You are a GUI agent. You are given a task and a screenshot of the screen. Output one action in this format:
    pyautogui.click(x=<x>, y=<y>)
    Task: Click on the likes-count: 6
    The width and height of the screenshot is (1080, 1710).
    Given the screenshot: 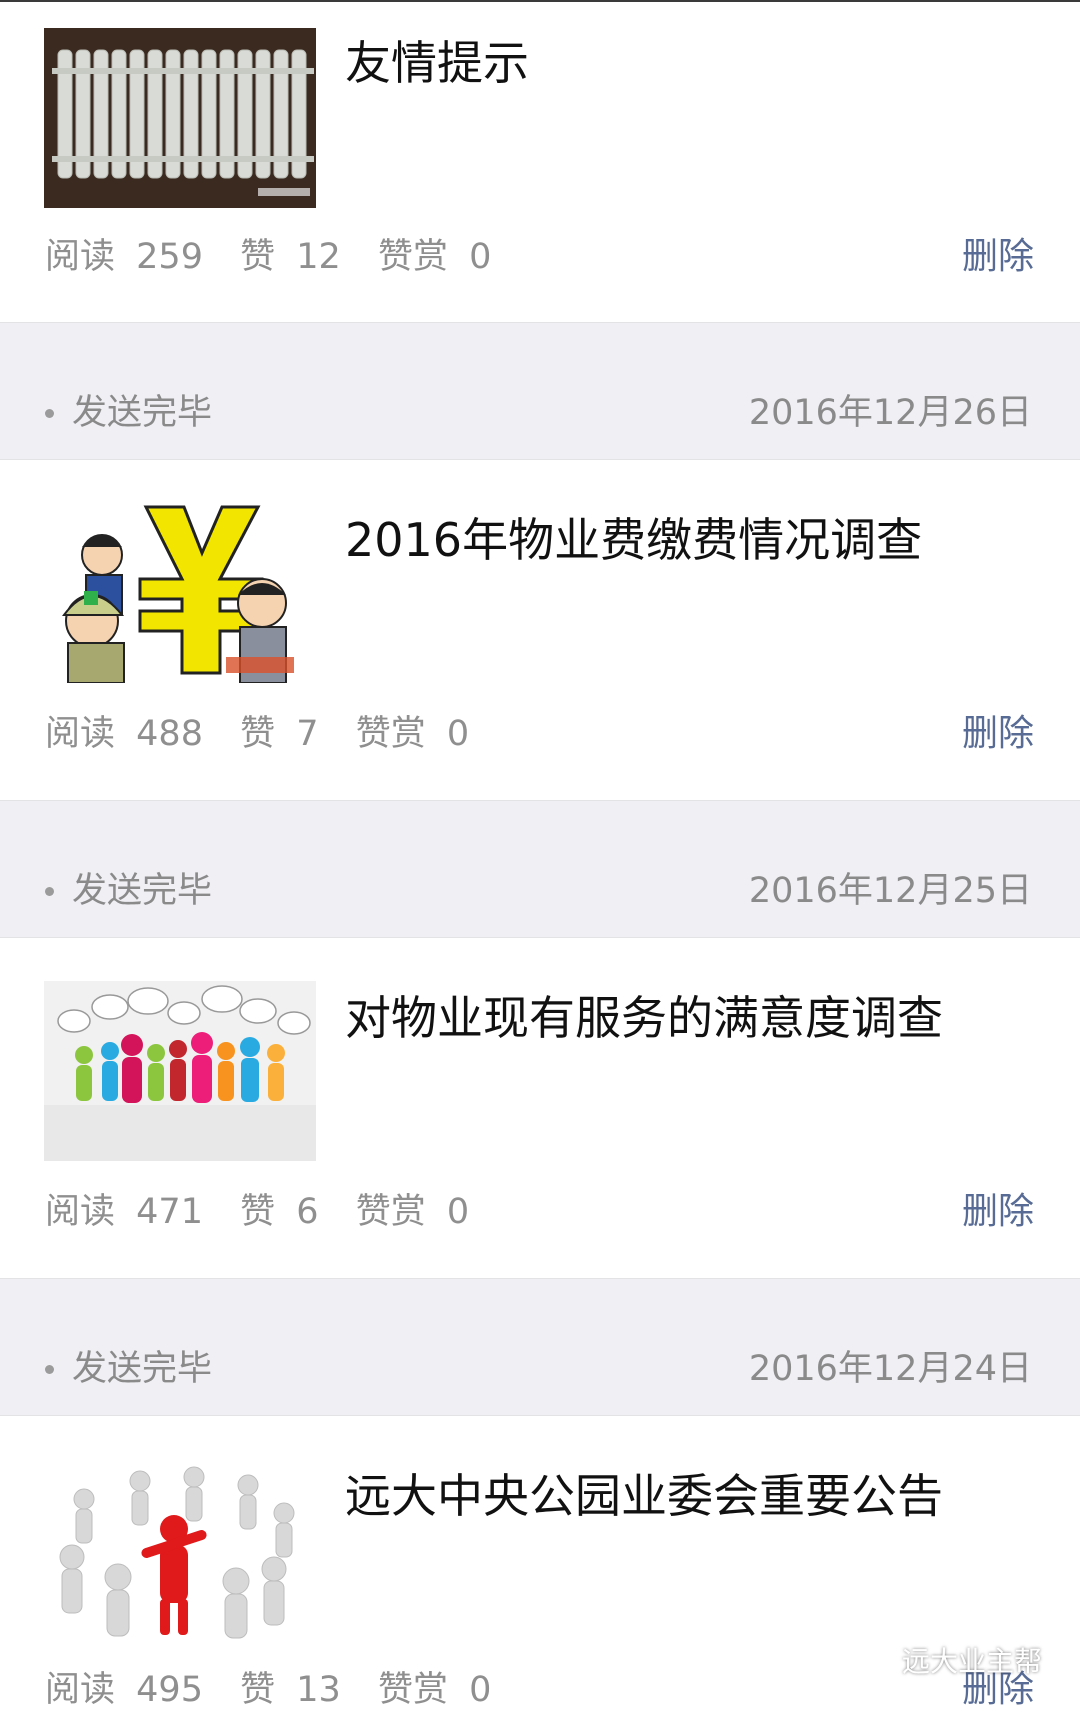 What is the action you would take?
    pyautogui.click(x=307, y=1212)
    